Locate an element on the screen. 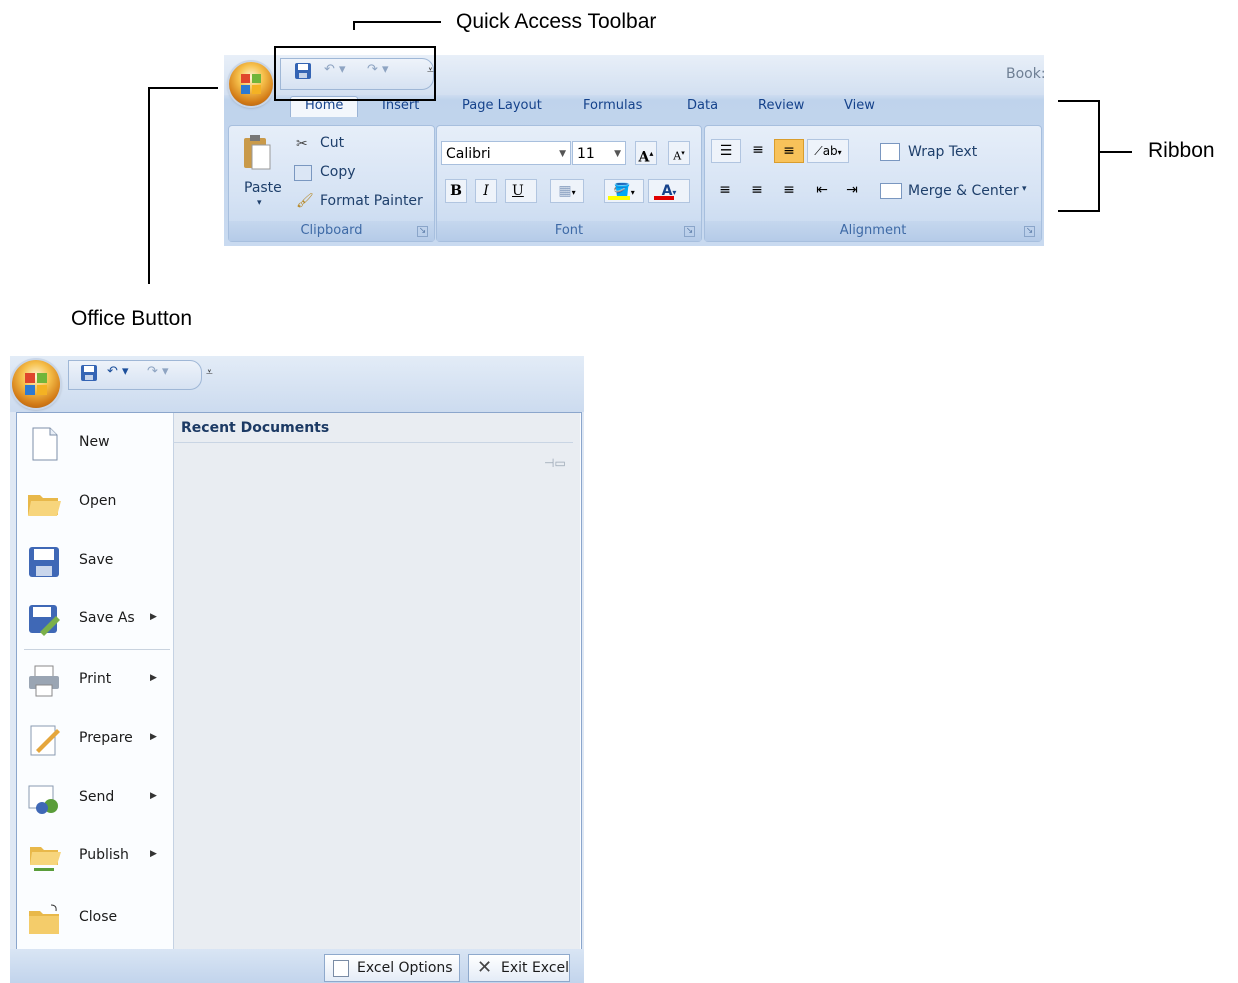 The width and height of the screenshot is (1238, 983). recent-documents-title: Recent Documents is located at coordinates (255, 428).